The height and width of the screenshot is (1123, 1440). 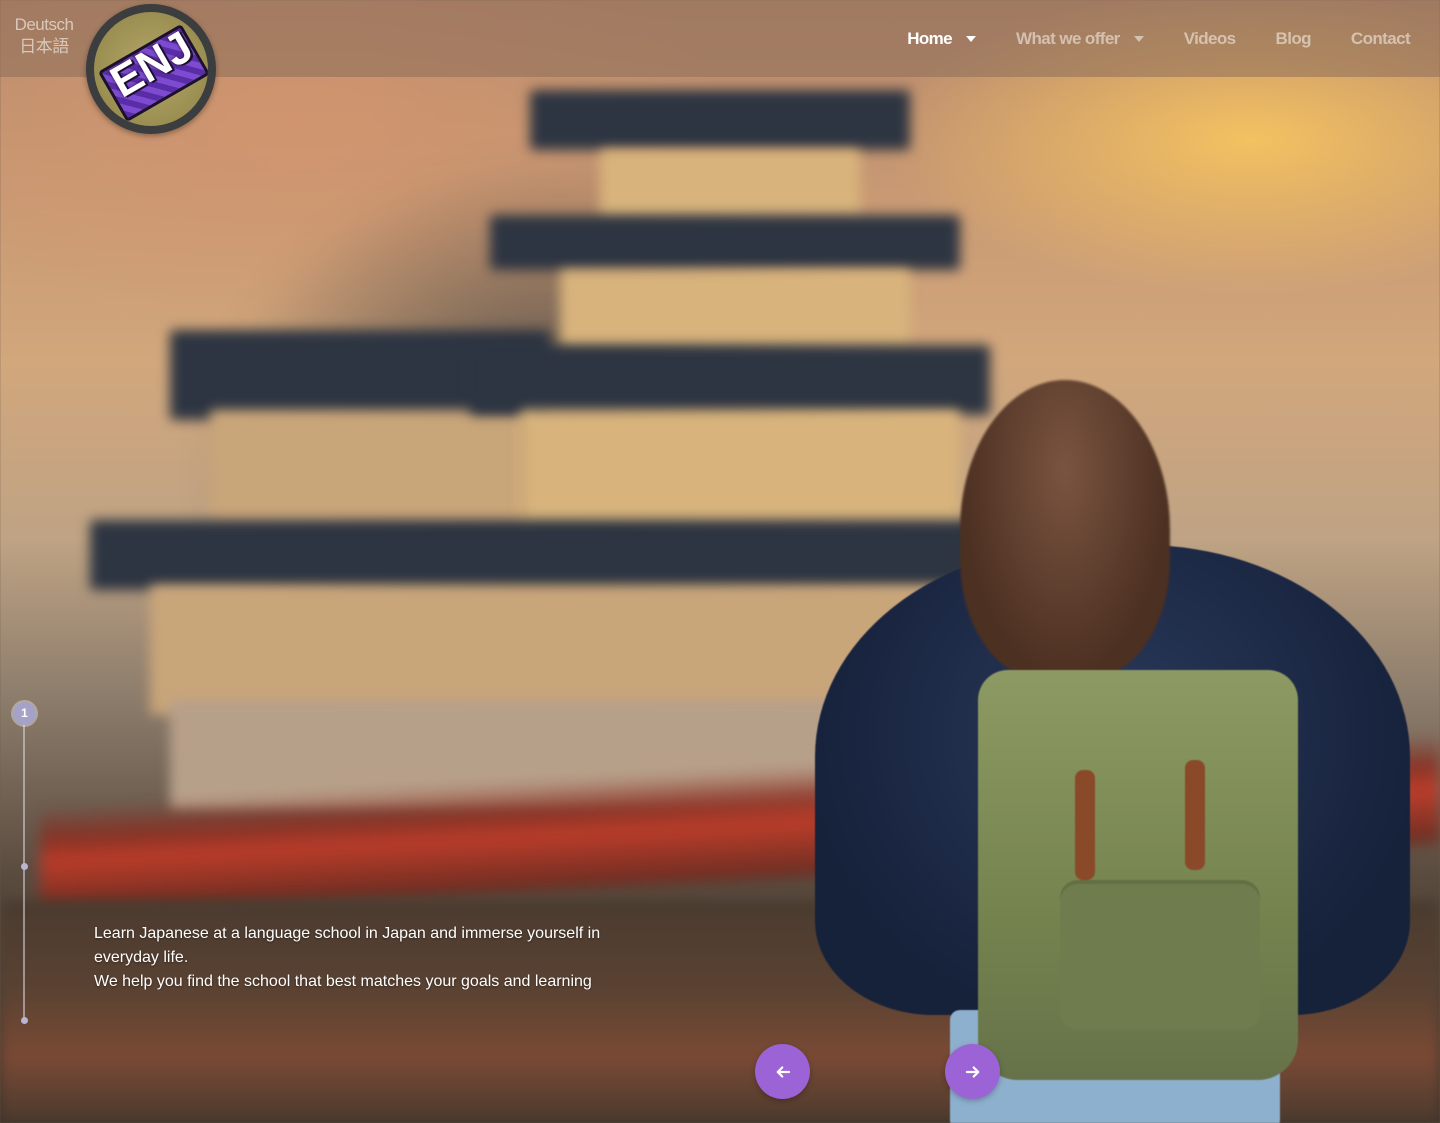 I want to click on nav-item-blog: Blog, so click(x=1293, y=38).